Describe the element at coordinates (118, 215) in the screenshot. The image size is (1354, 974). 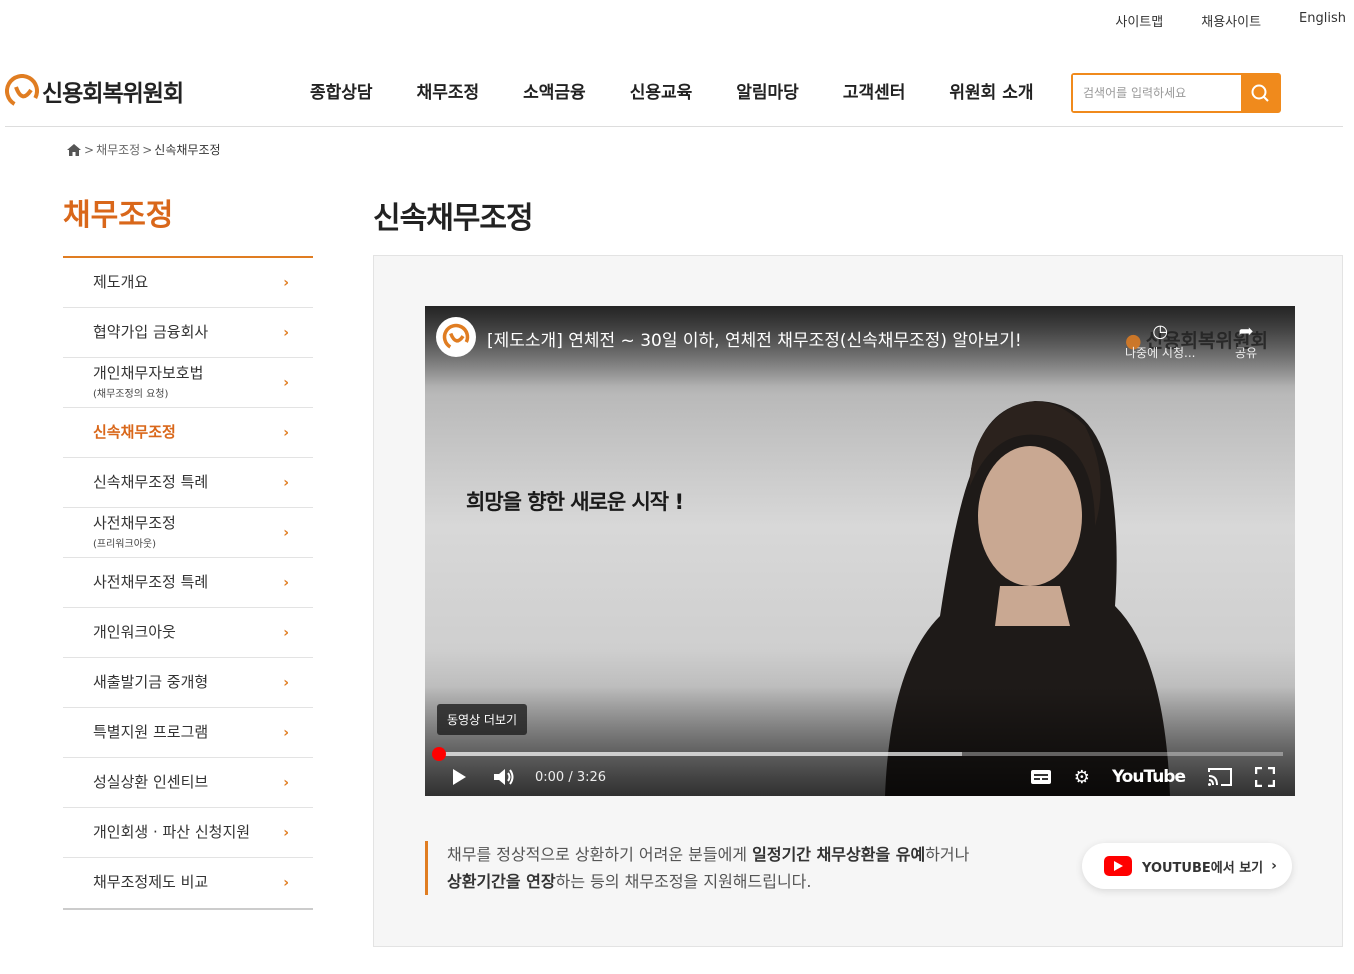
I see `sidebar-title: 채무조정` at that location.